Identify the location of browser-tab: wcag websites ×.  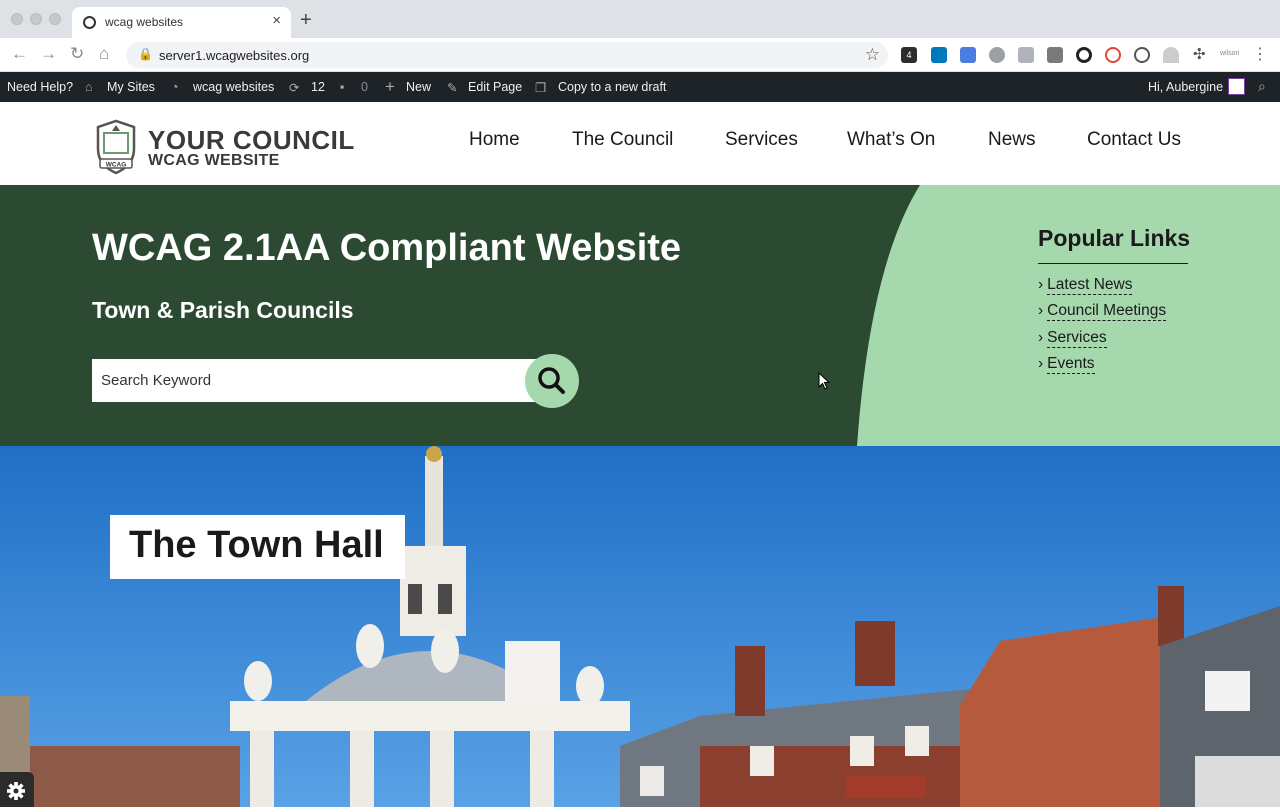
(181, 22).